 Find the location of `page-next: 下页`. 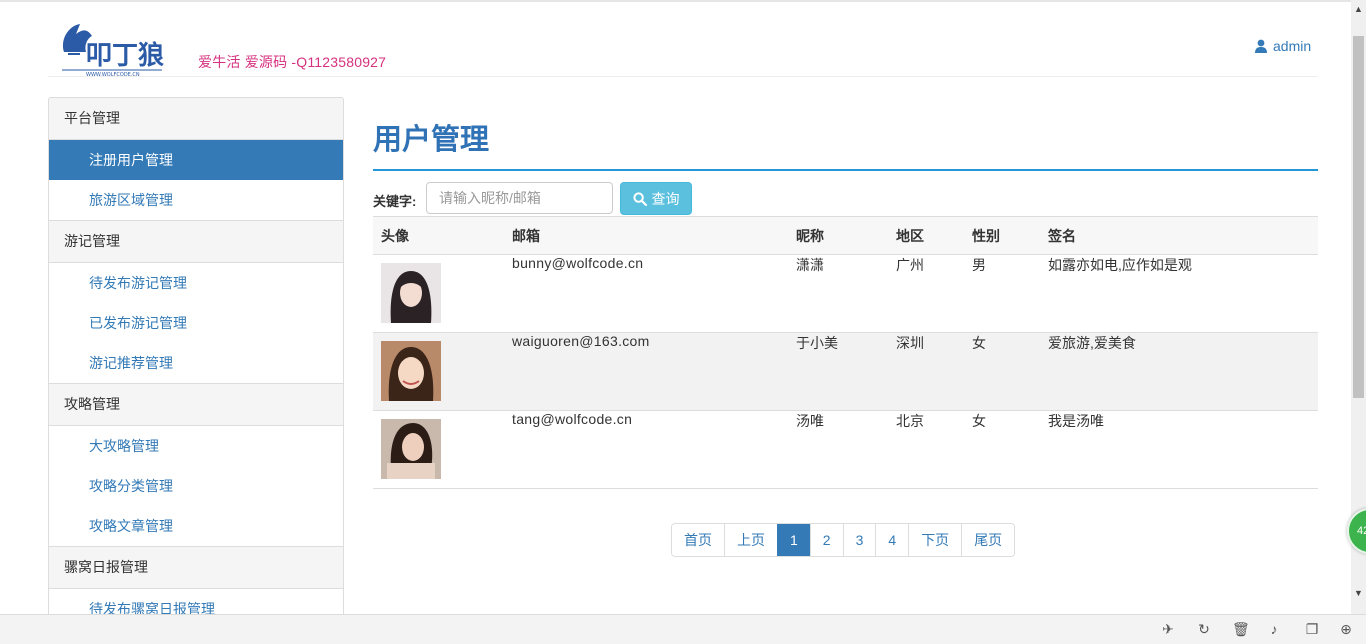

page-next: 下页 is located at coordinates (935, 540).